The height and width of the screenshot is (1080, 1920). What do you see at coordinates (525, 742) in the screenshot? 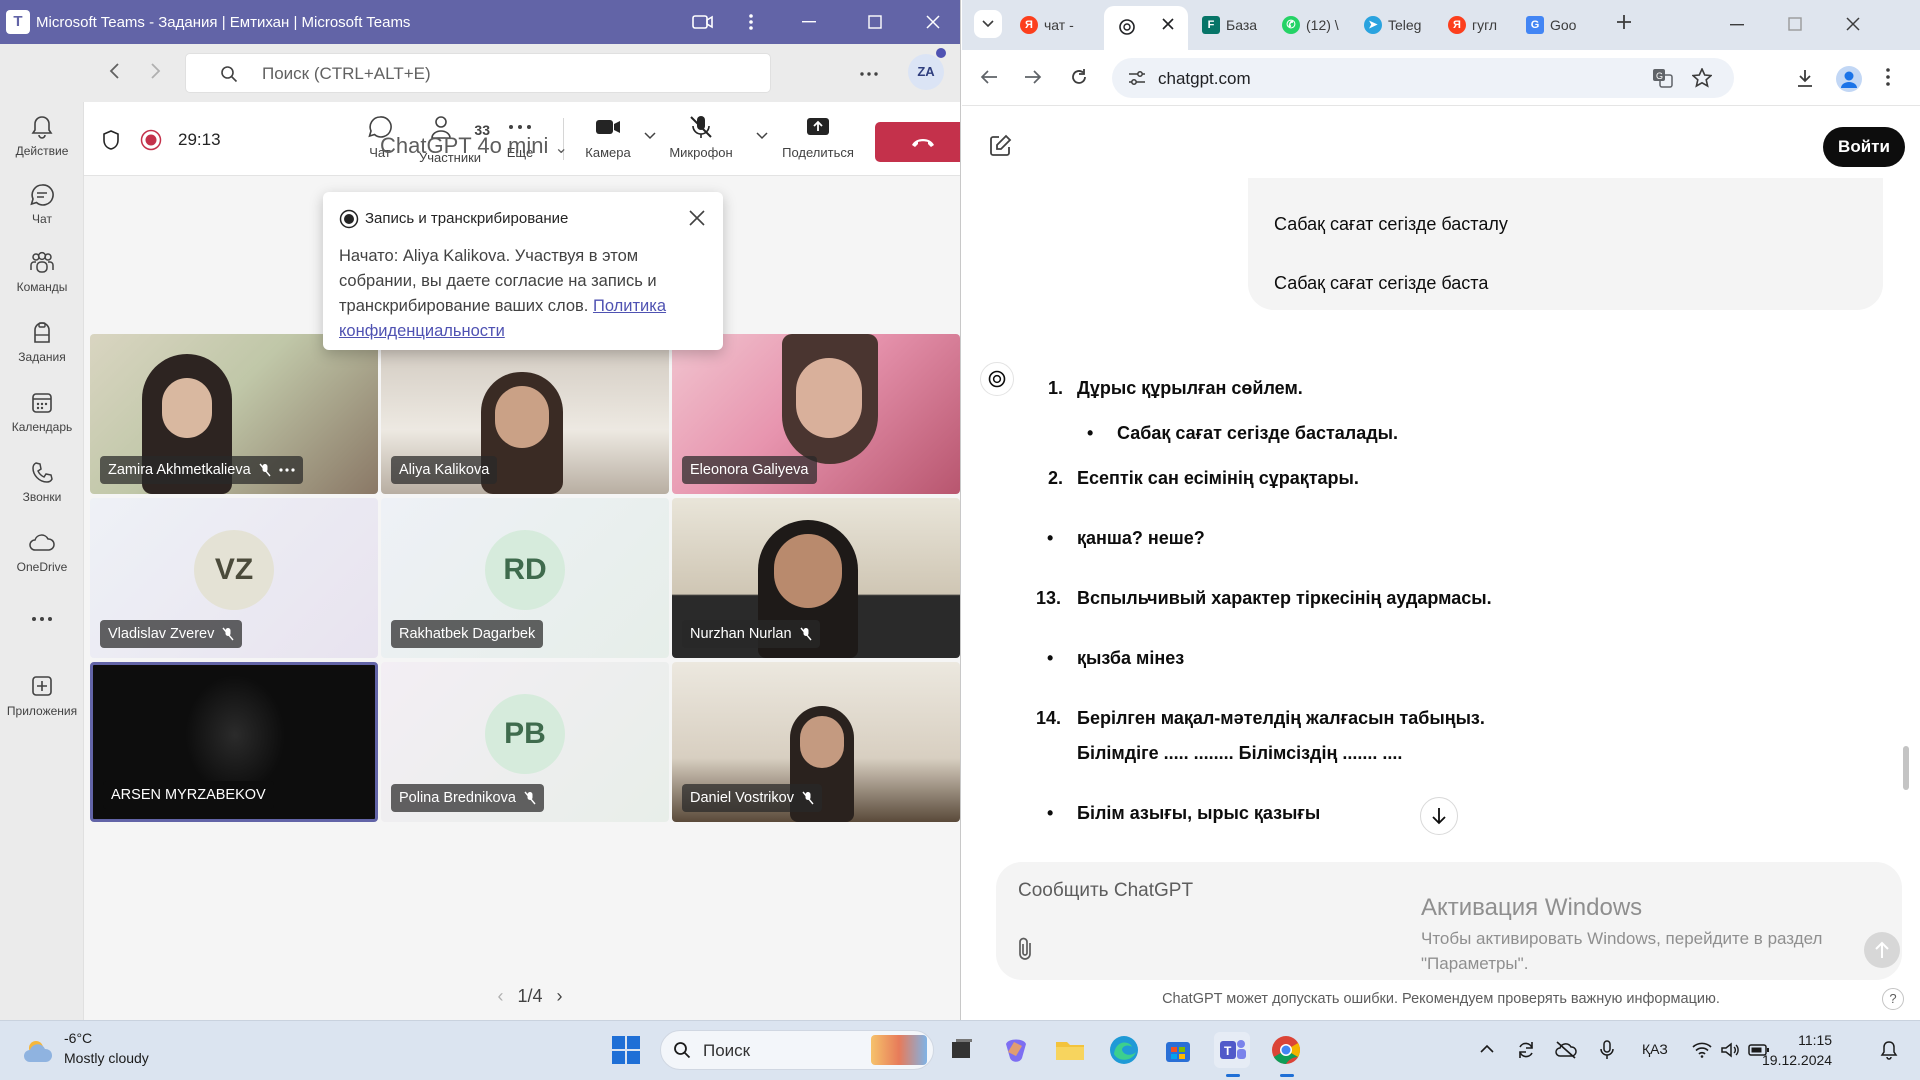
I see `participant-tile: PB Polina Brednikova` at bounding box center [525, 742].